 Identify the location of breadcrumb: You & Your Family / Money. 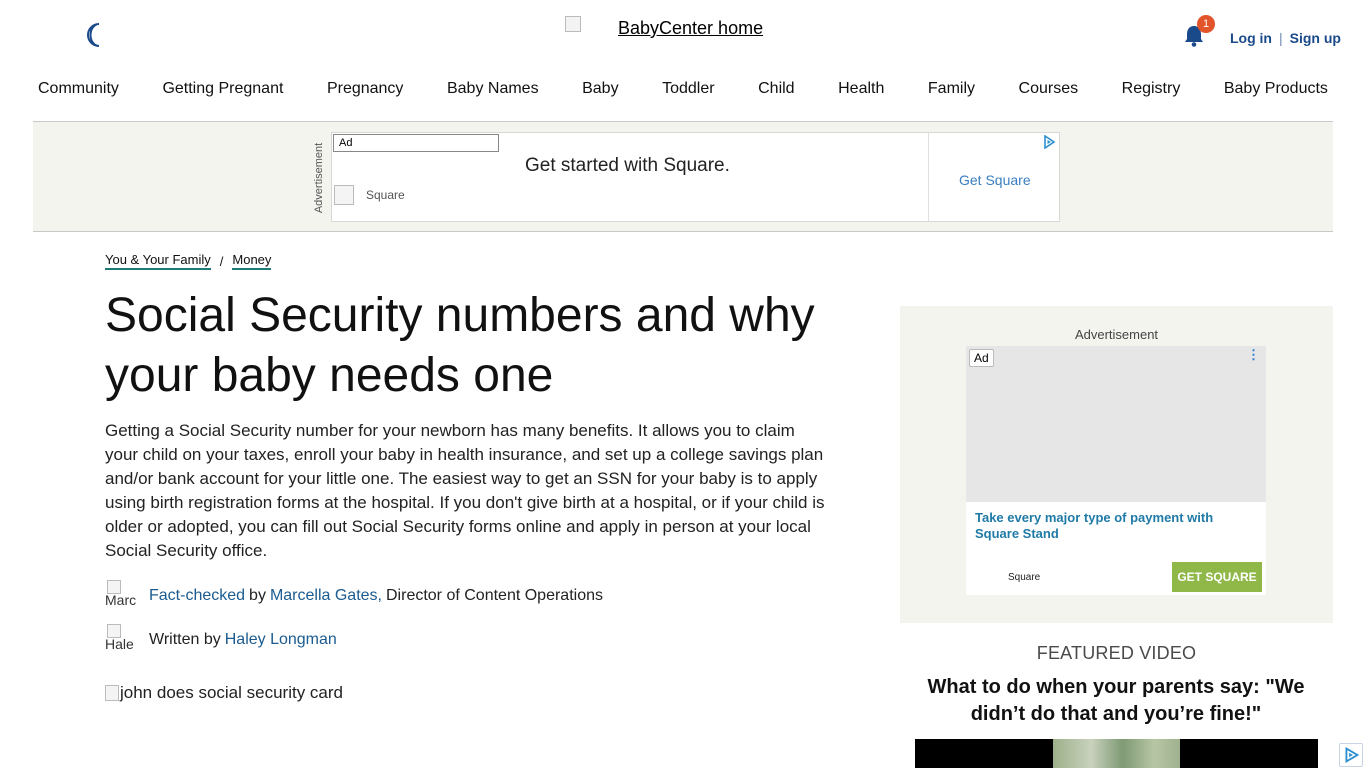
(188, 261).